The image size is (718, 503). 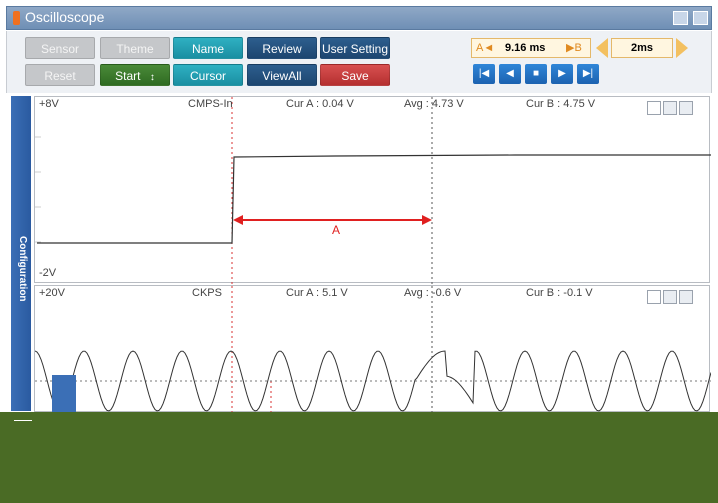 I want to click on cursor-a-label: A, so click(x=336, y=230).